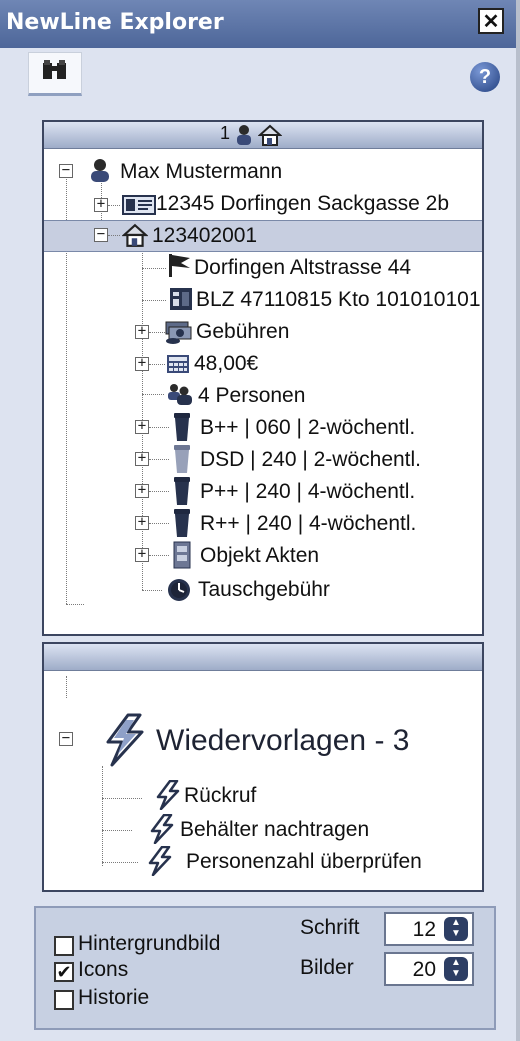  What do you see at coordinates (310, 460) in the screenshot?
I see `tree-item-bin-dsd: DSD | 240 | 2-wöchentl.` at bounding box center [310, 460].